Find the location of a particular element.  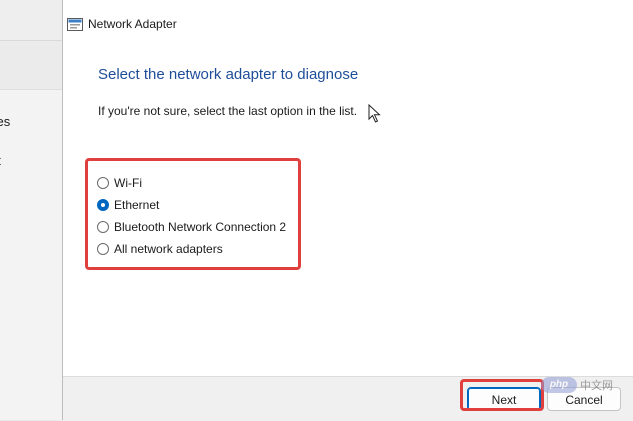

option-label: Wi-Fi is located at coordinates (128, 183).